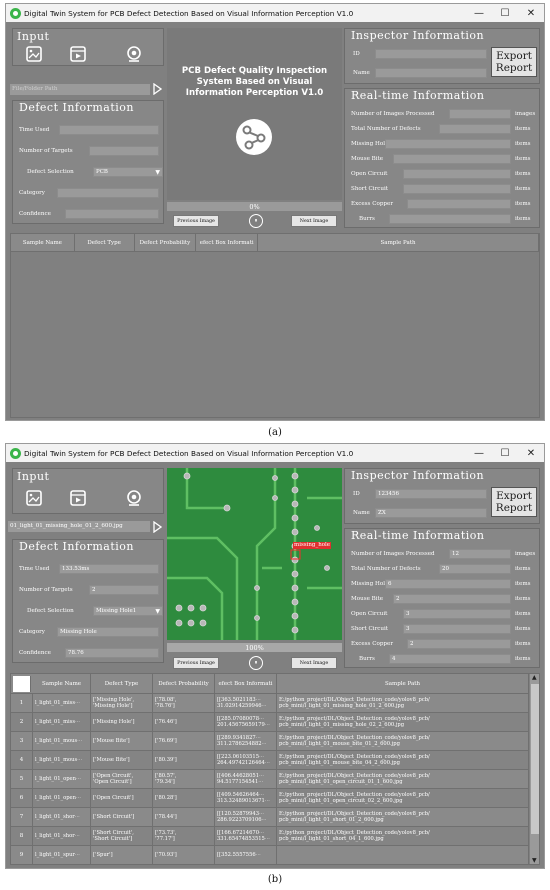 This screenshot has width=550, height=890. I want to click on realtime-title: Real-time Information, so click(418, 95).